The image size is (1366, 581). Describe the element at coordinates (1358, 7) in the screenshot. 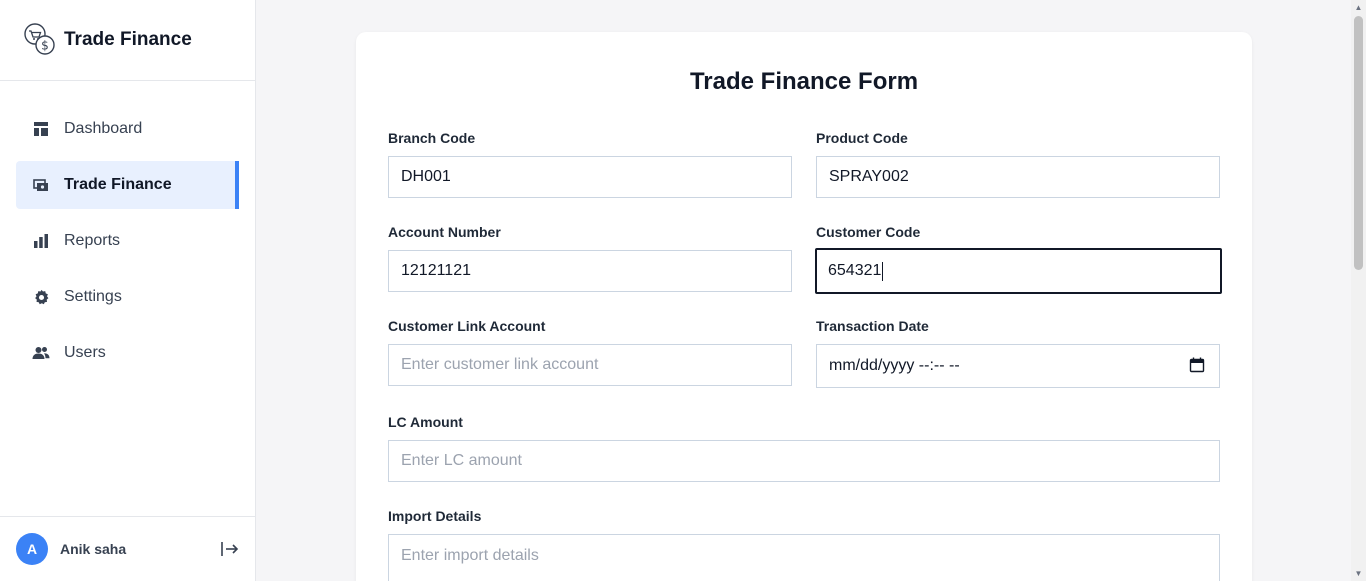

I see `scroll-up-arrow-icon: ▲` at that location.